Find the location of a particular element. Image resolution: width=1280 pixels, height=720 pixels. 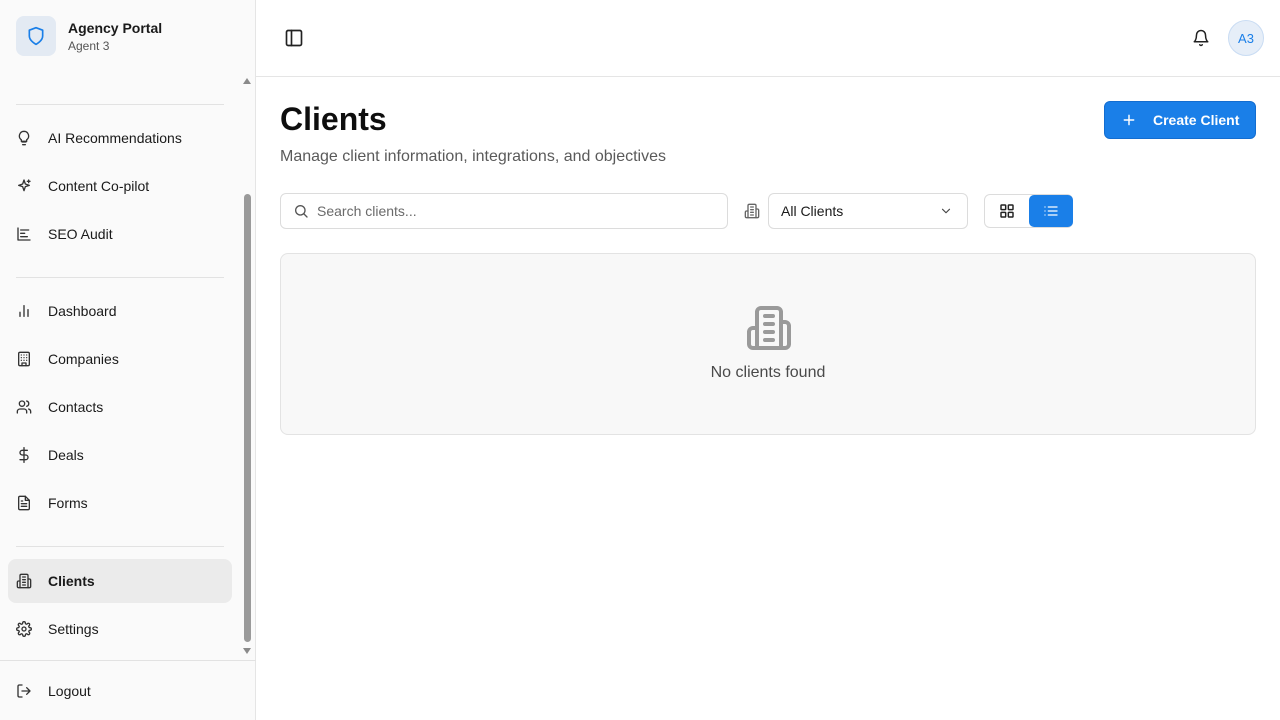

shield-icon is located at coordinates (36, 36).